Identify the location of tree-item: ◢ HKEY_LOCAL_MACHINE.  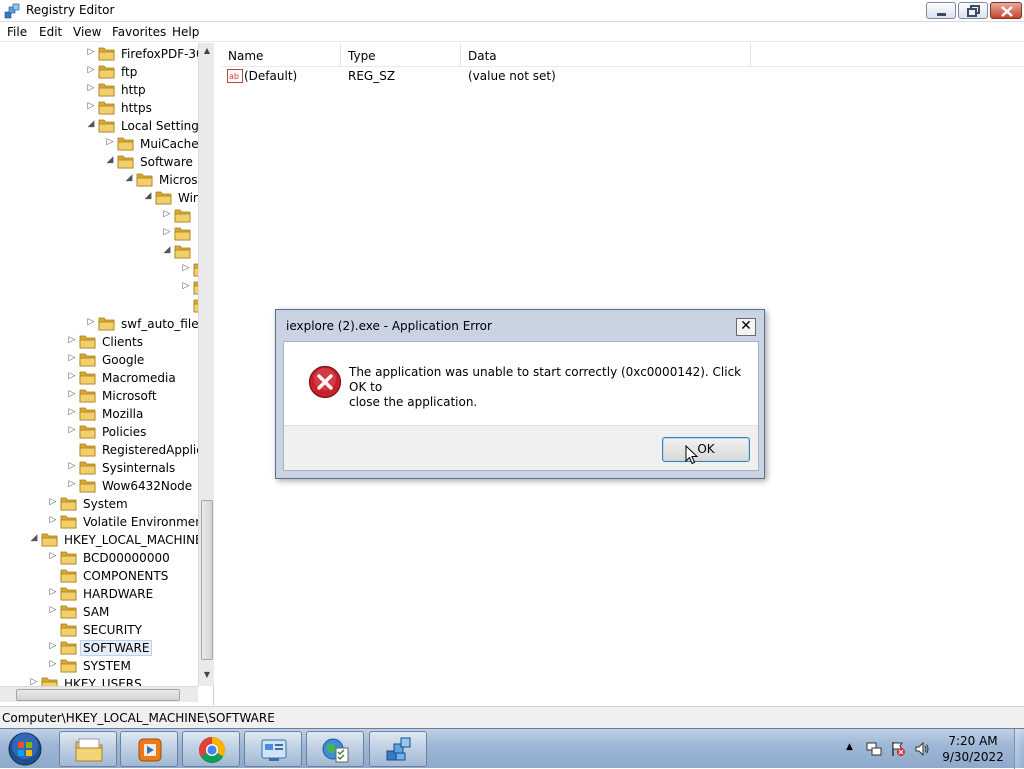
(106, 540).